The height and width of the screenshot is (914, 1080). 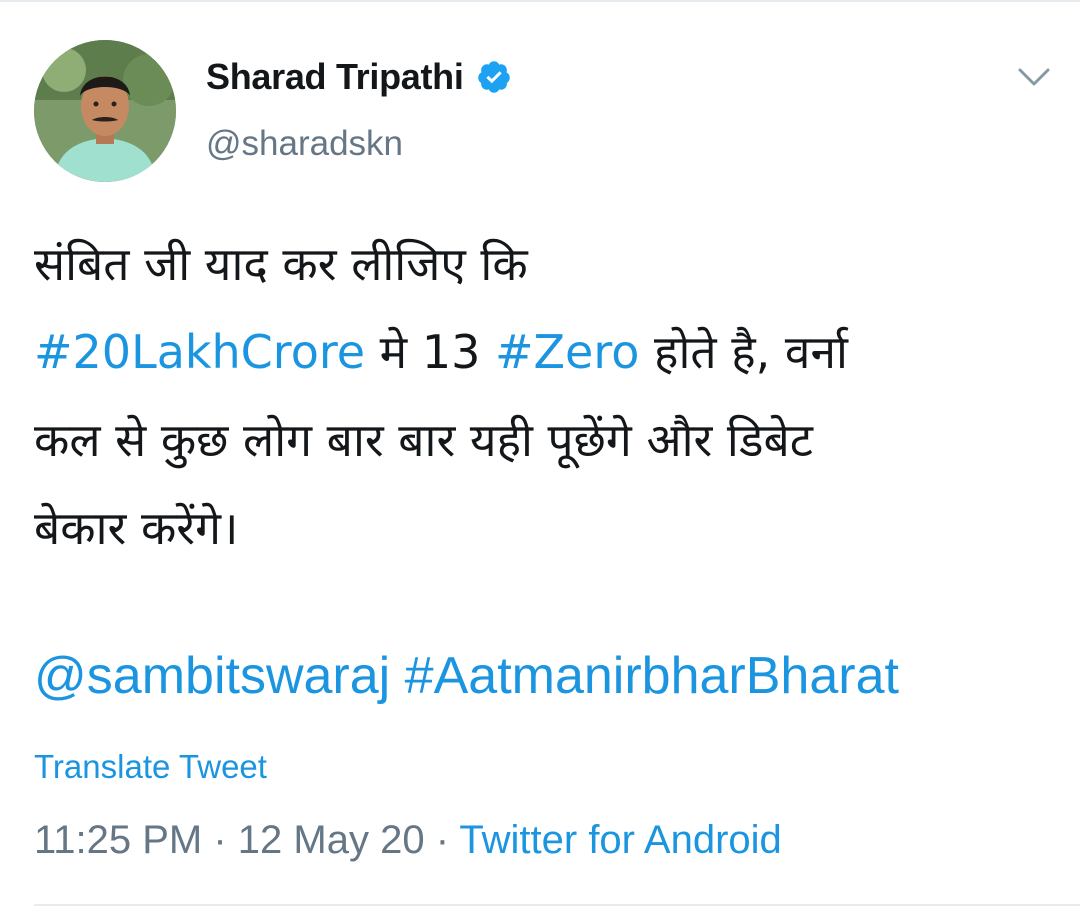 What do you see at coordinates (118, 840) in the screenshot?
I see `tweet-time: 11:25 PM` at bounding box center [118, 840].